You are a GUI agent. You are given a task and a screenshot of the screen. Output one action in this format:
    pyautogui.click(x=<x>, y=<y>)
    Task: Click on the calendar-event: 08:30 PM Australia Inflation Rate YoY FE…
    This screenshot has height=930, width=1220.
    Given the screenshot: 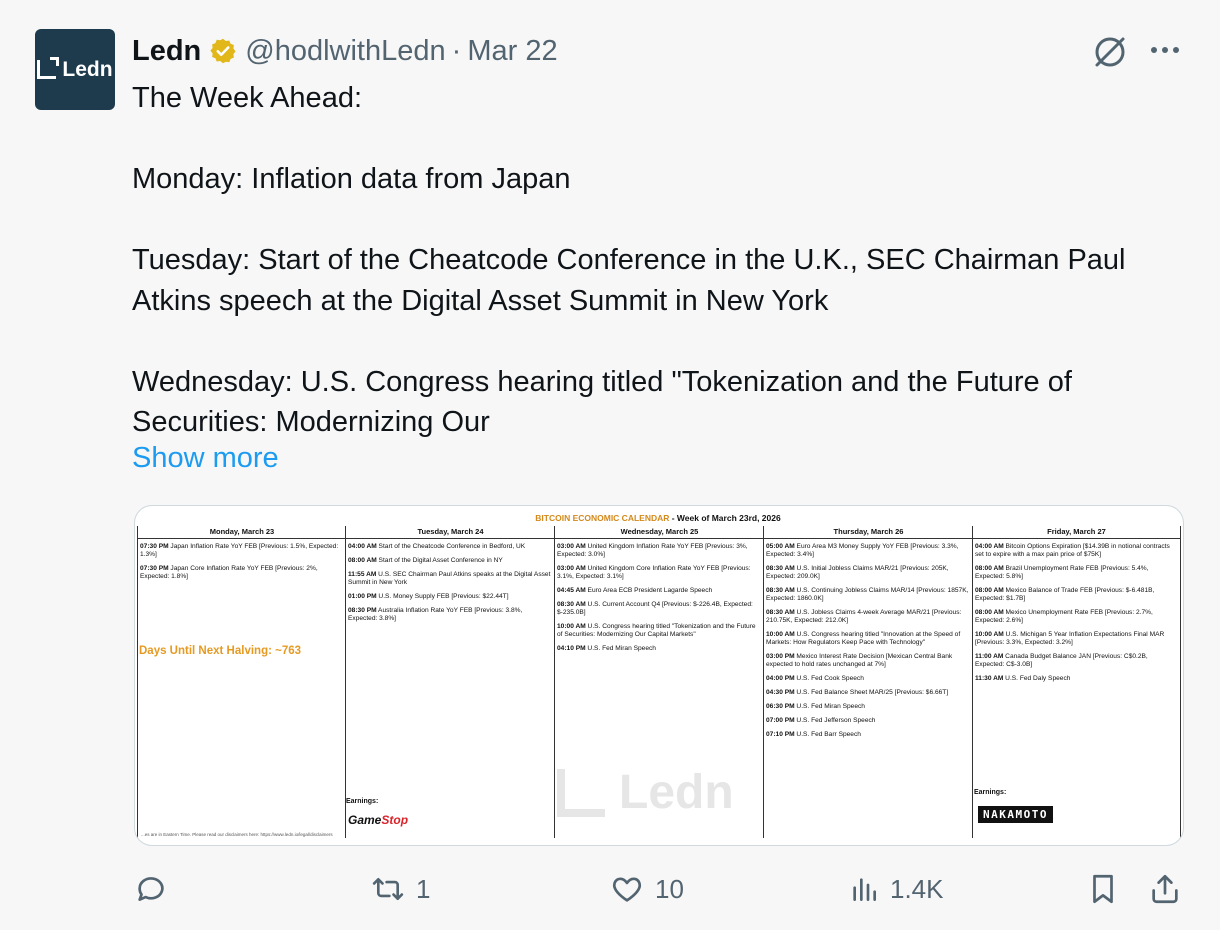 What is the action you would take?
    pyautogui.click(x=450, y=615)
    